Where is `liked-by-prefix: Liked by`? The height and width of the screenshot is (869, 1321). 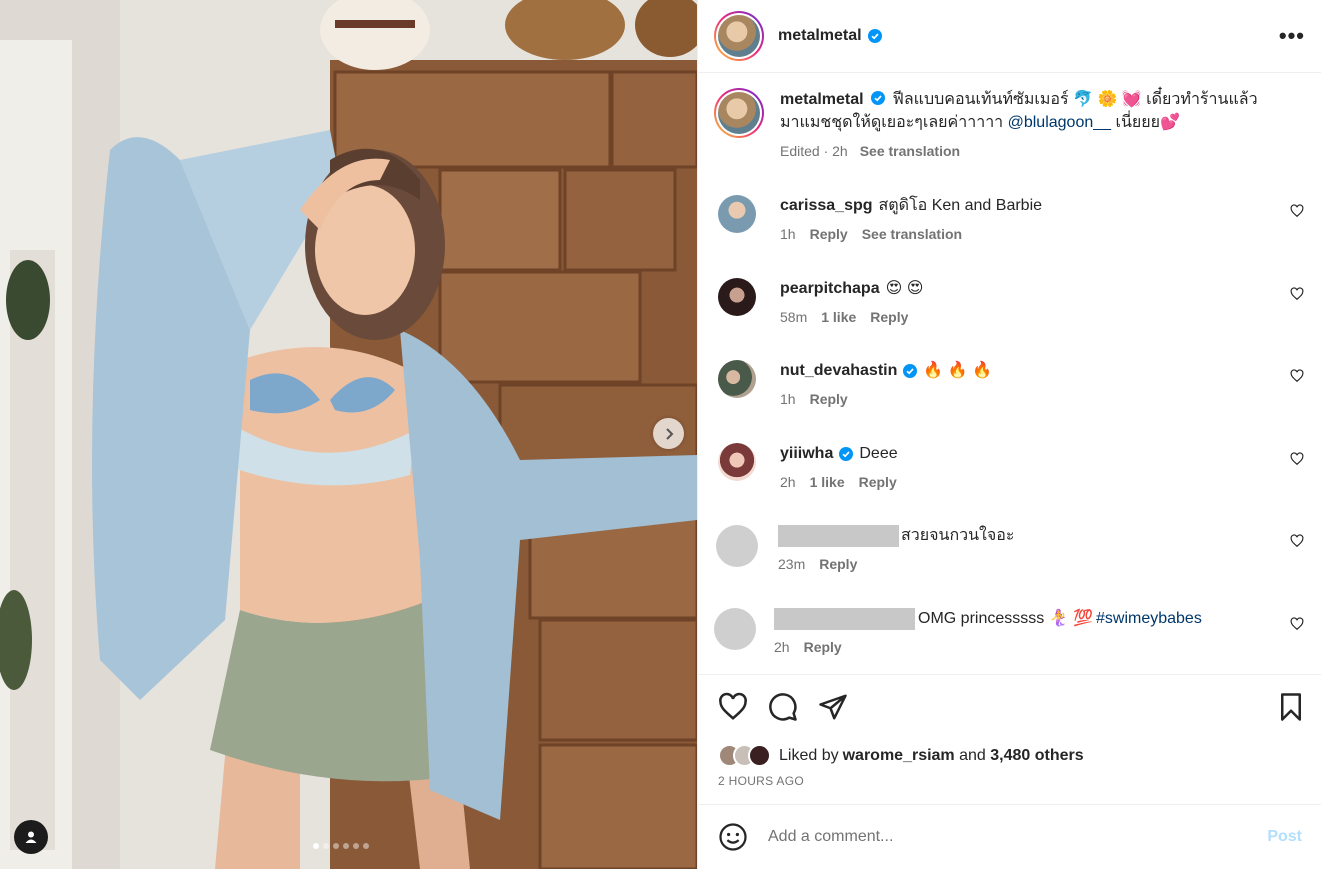 liked-by-prefix: Liked by is located at coordinates (809, 755).